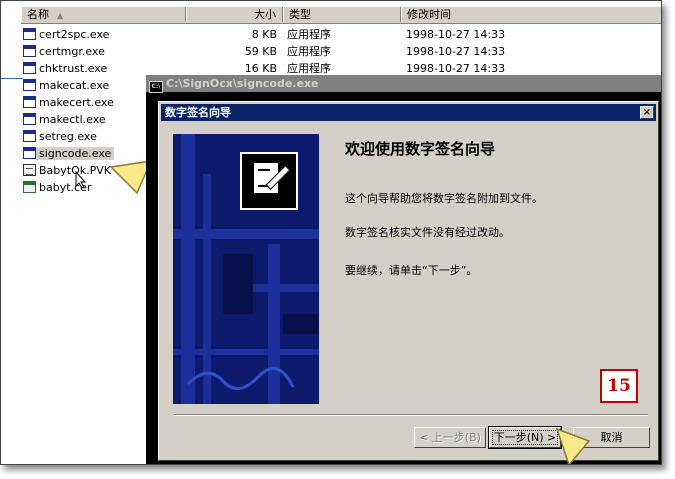  I want to click on file-name: BabytOk.PVK, so click(67, 170).